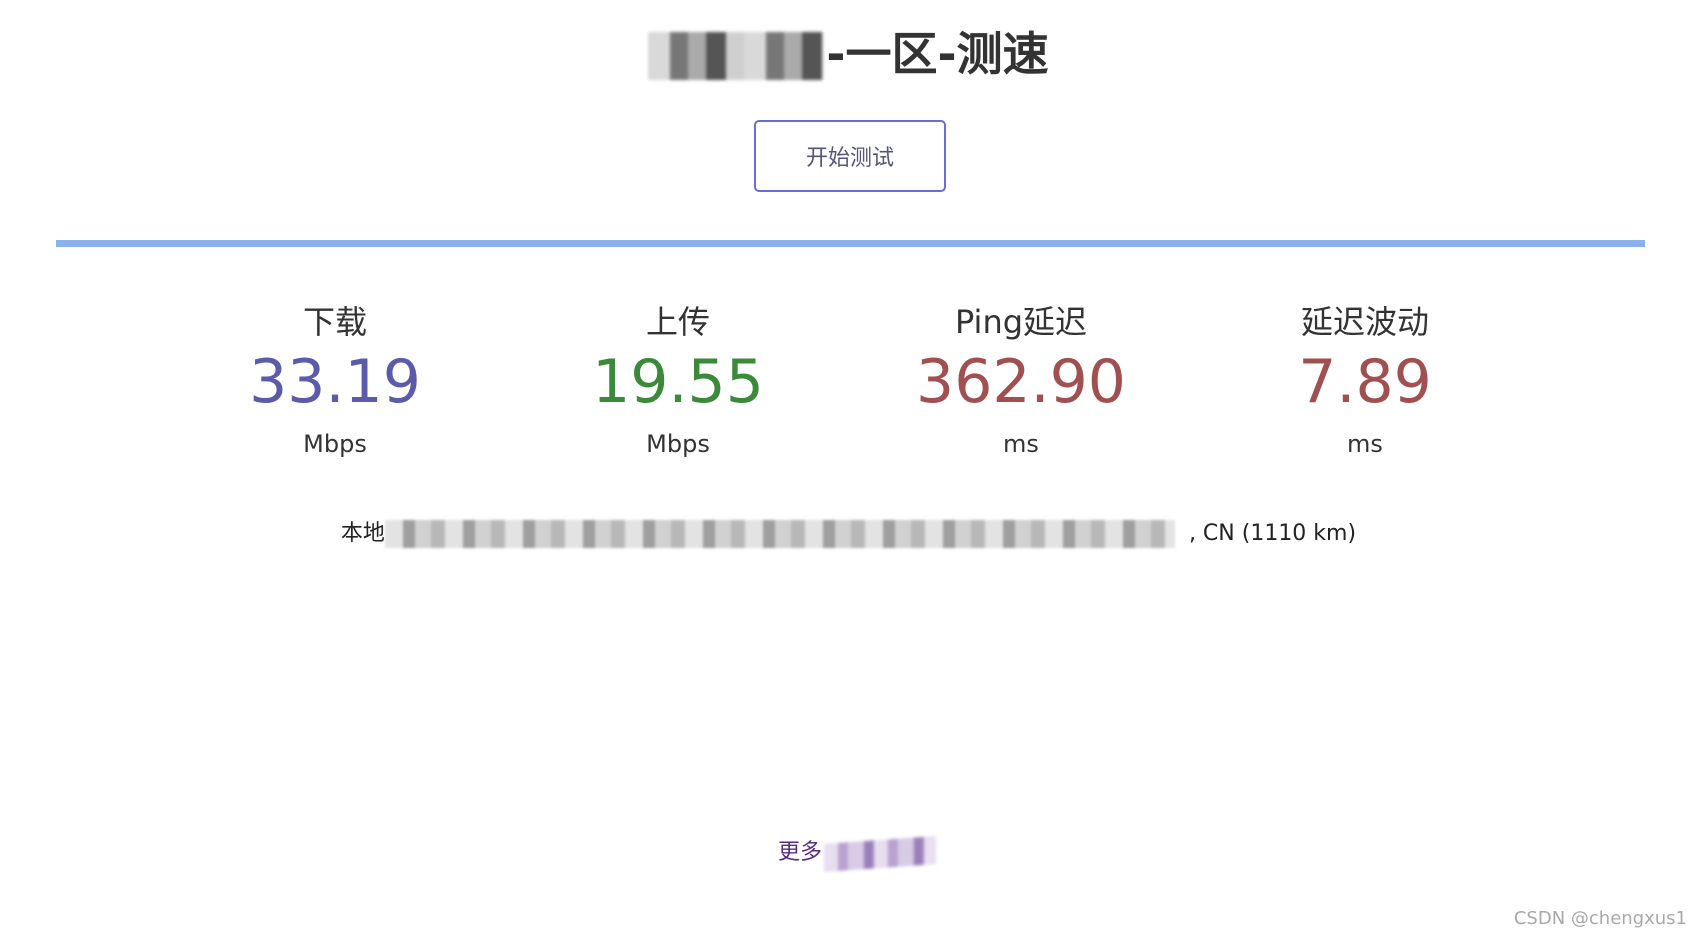 The width and height of the screenshot is (1697, 941). Describe the element at coordinates (362, 533) in the screenshot. I see `server-info-prefix: 本地` at that location.